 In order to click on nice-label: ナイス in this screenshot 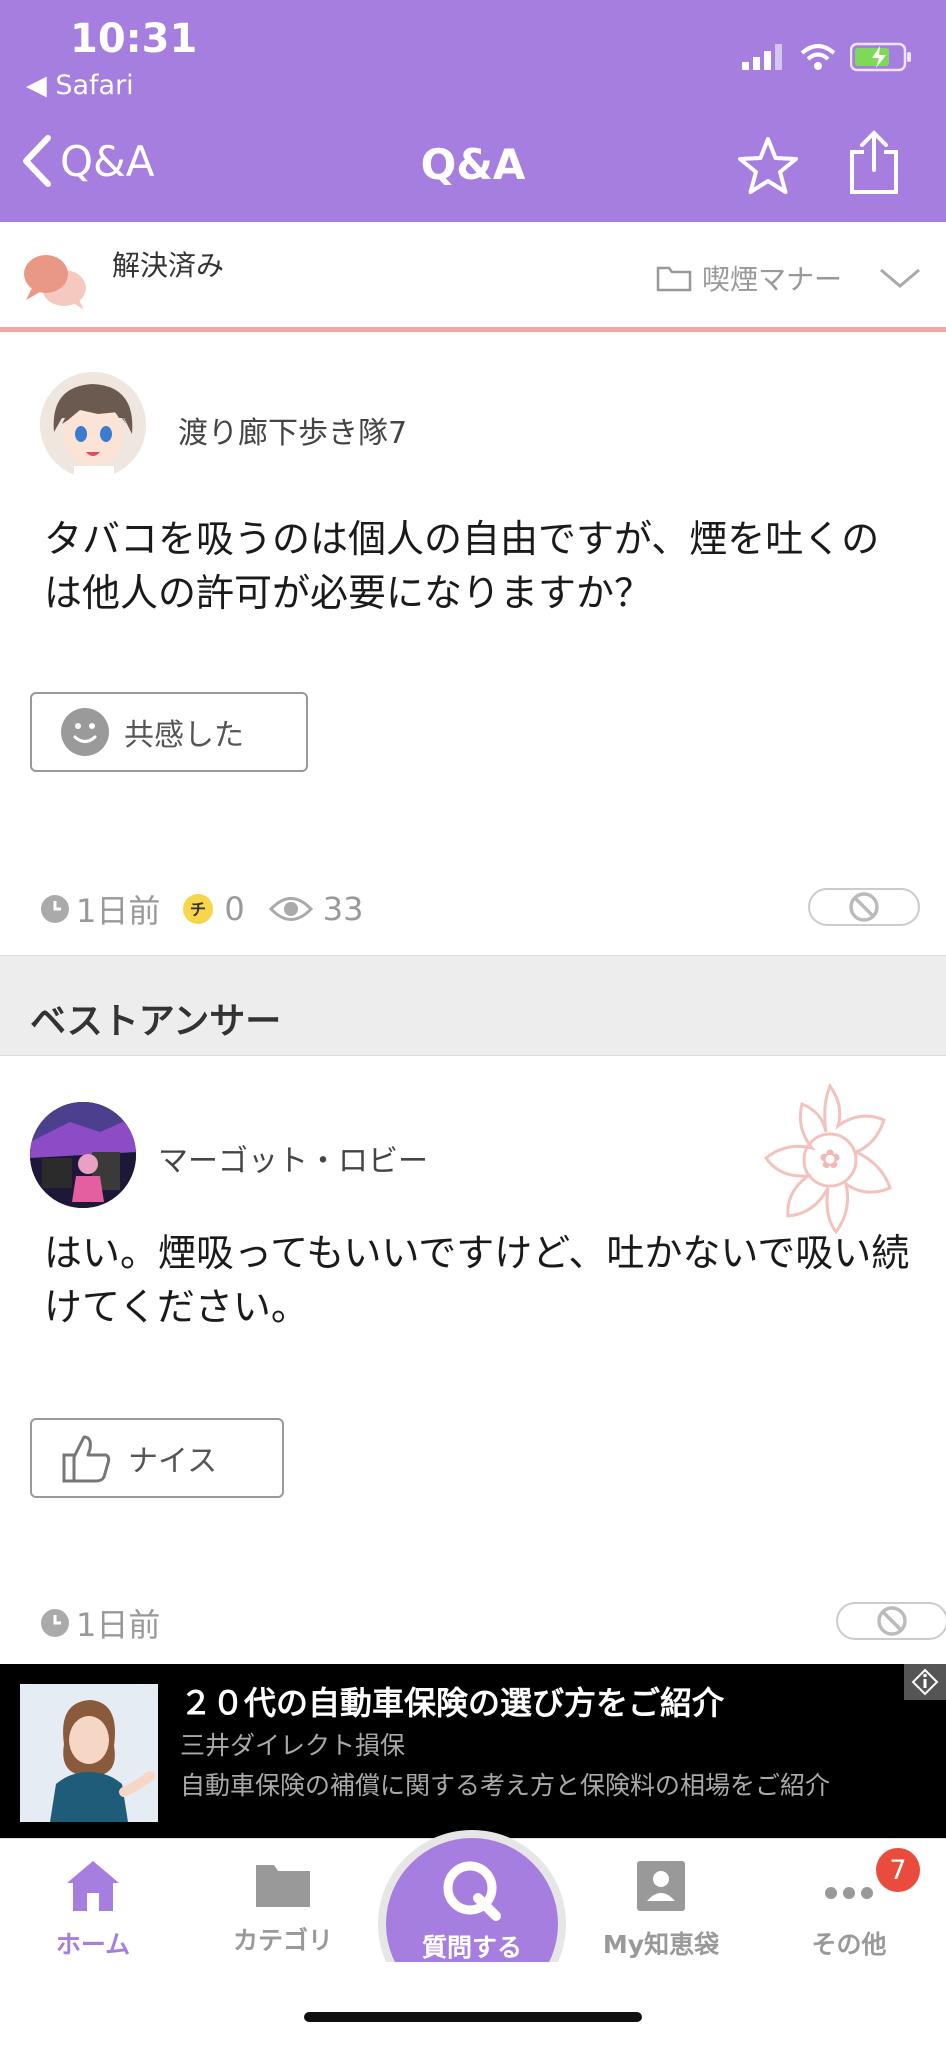, I will do `click(173, 1461)`.